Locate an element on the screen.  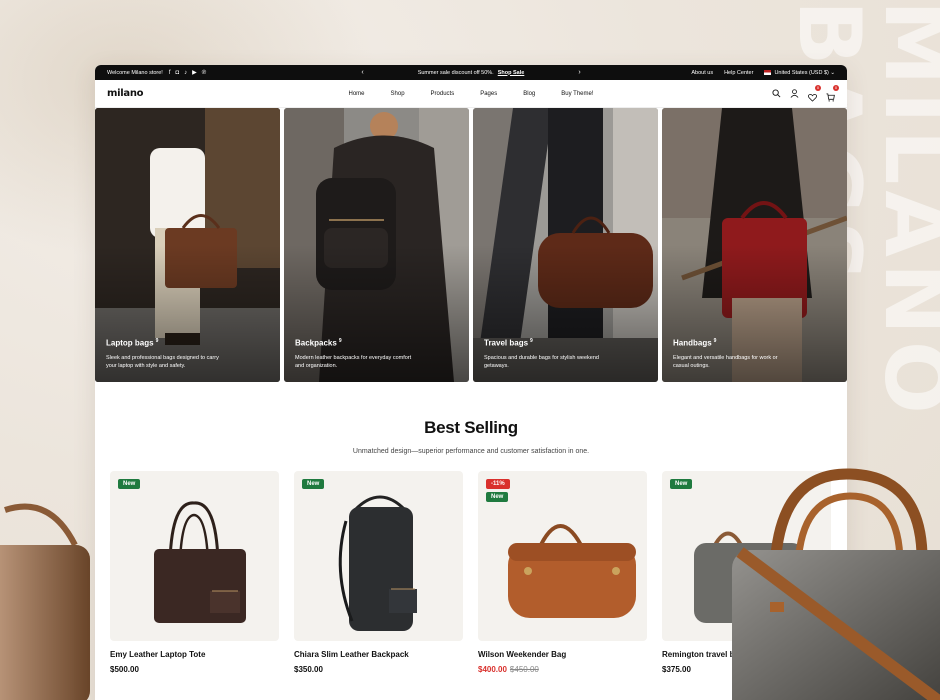
promo-next-arrow-icon: › is located at coordinates (579, 72).